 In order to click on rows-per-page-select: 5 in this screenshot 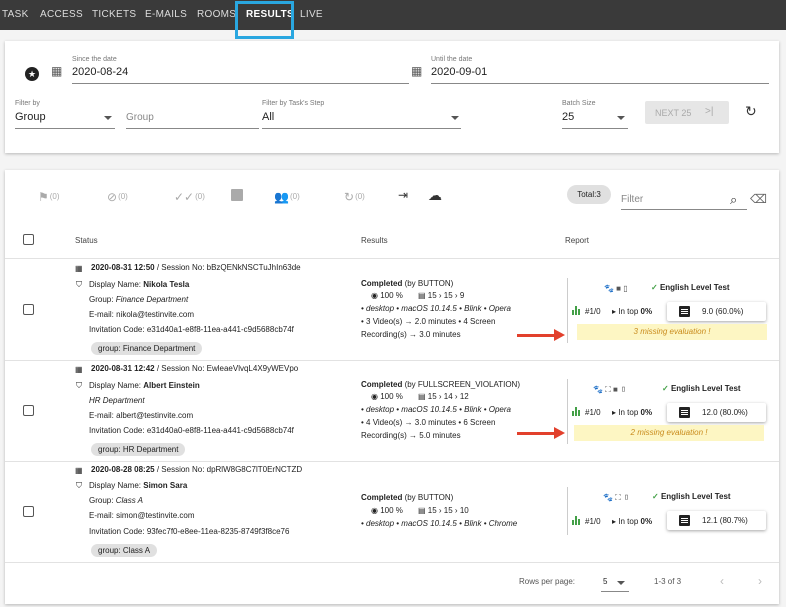, I will do `click(605, 581)`.